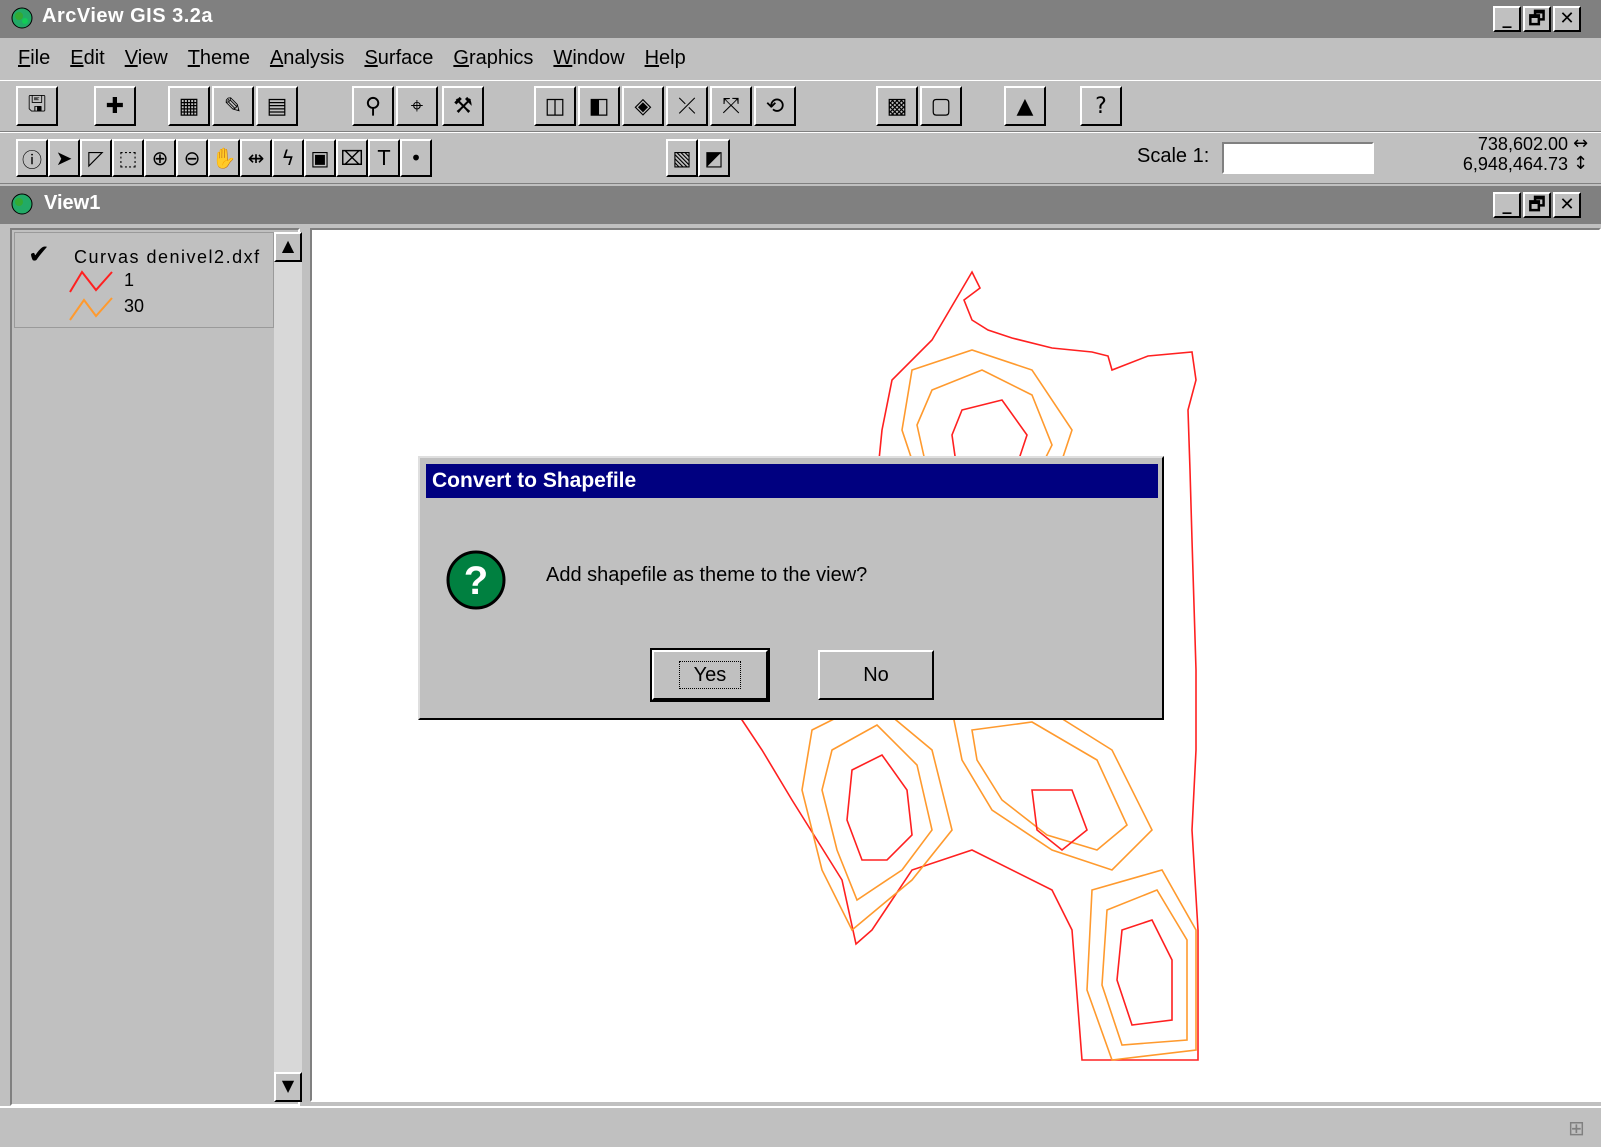 Image resolution: width=1601 pixels, height=1147 pixels. Describe the element at coordinates (555, 106) in the screenshot. I see `zoom-full-extent-icon: ◫` at that location.